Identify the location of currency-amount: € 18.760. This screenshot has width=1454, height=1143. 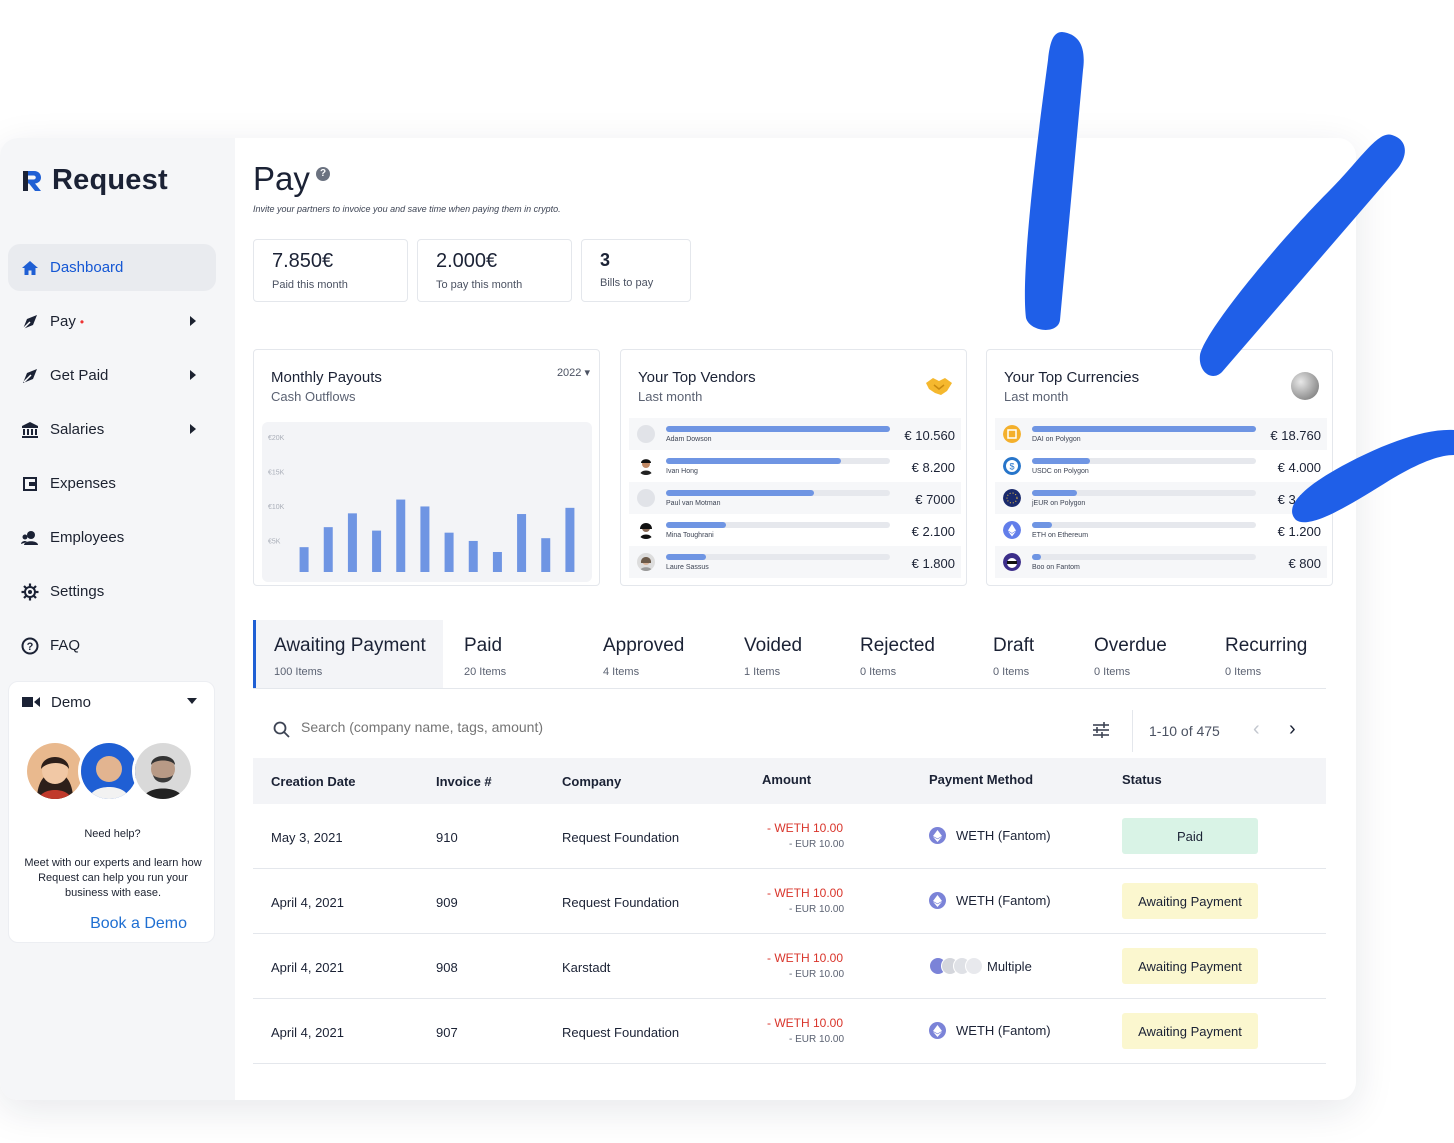
(1295, 435).